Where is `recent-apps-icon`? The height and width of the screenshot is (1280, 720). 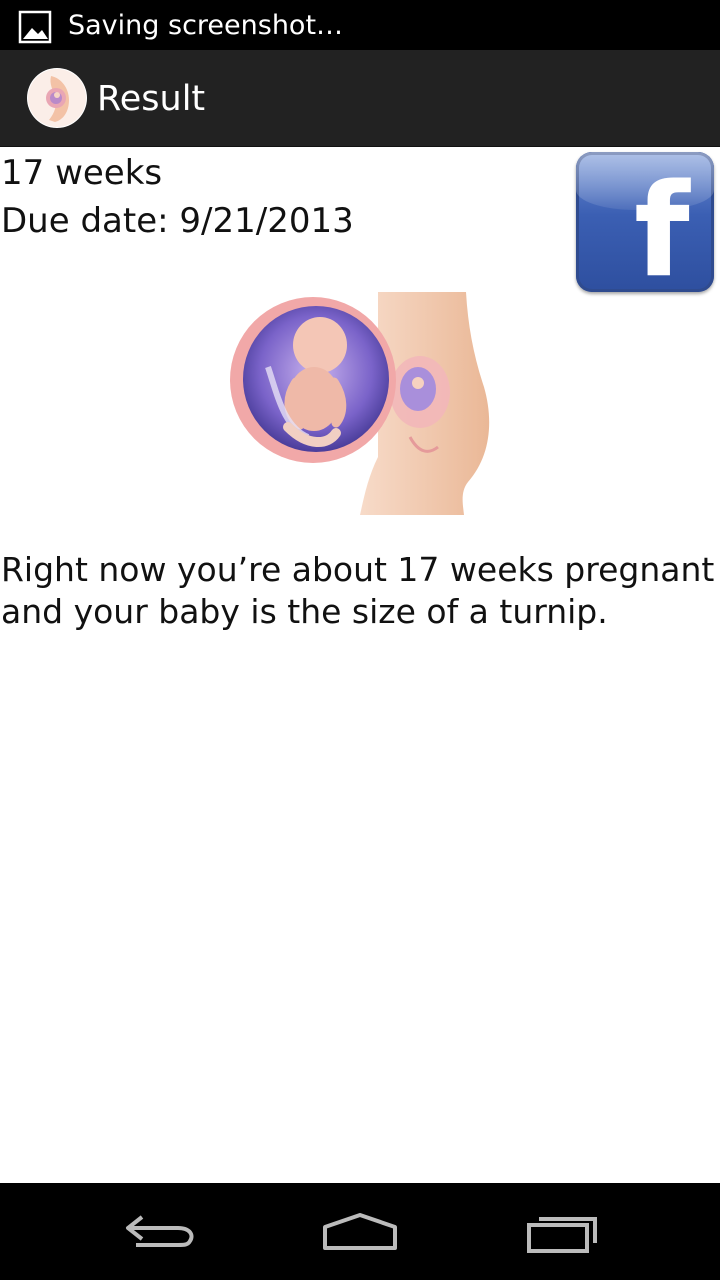
recent-apps-icon is located at coordinates (562, 1233).